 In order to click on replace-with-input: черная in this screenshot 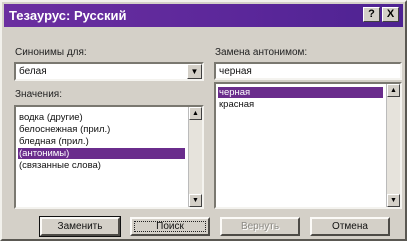, I will do `click(308, 71)`.